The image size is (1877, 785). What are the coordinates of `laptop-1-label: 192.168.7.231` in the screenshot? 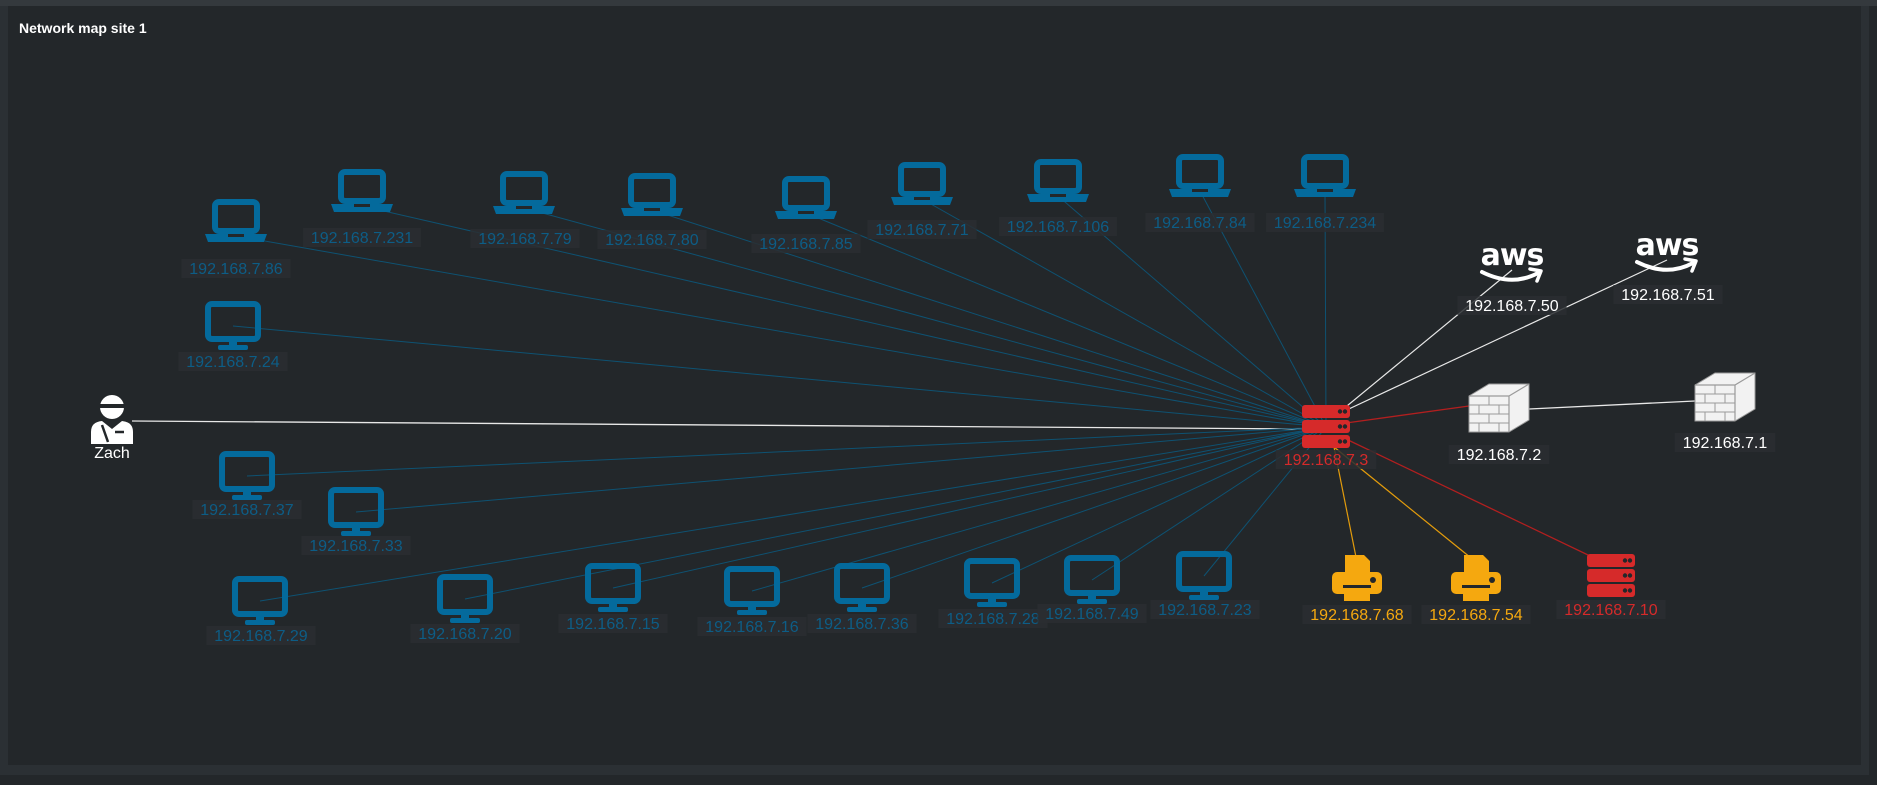 It's located at (362, 238).